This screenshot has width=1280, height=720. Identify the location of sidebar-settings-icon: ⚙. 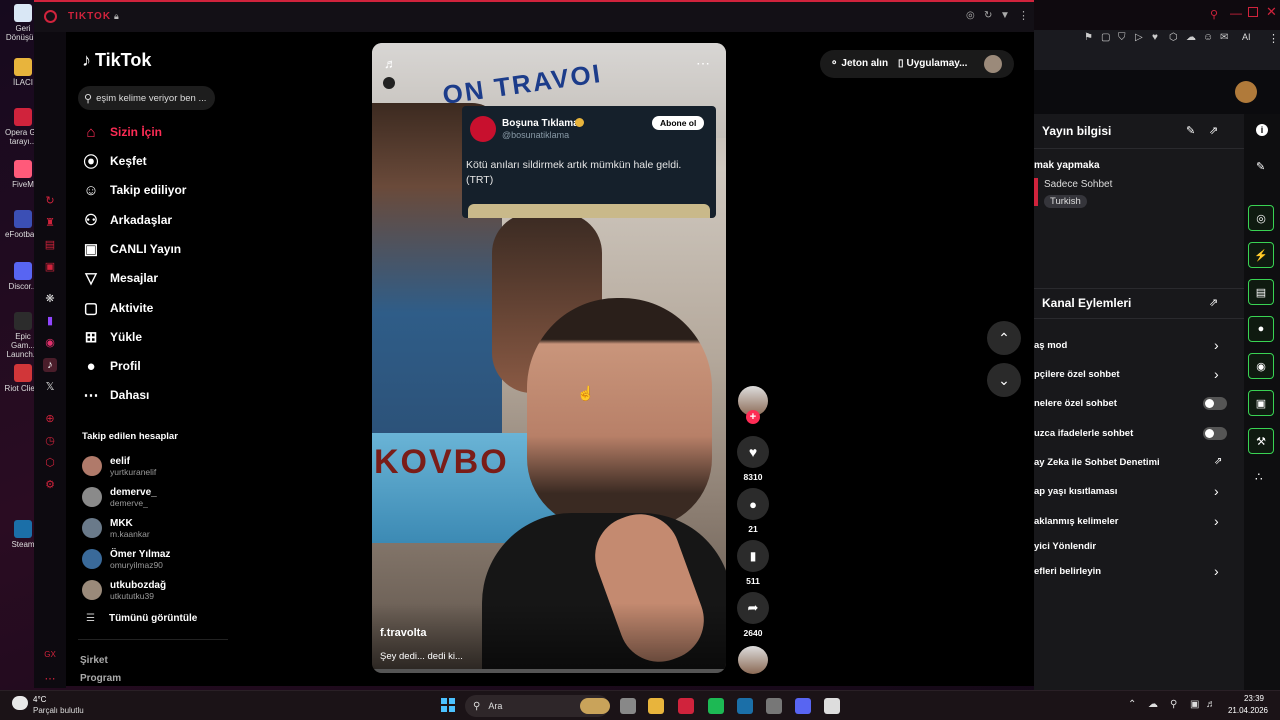
(50, 485).